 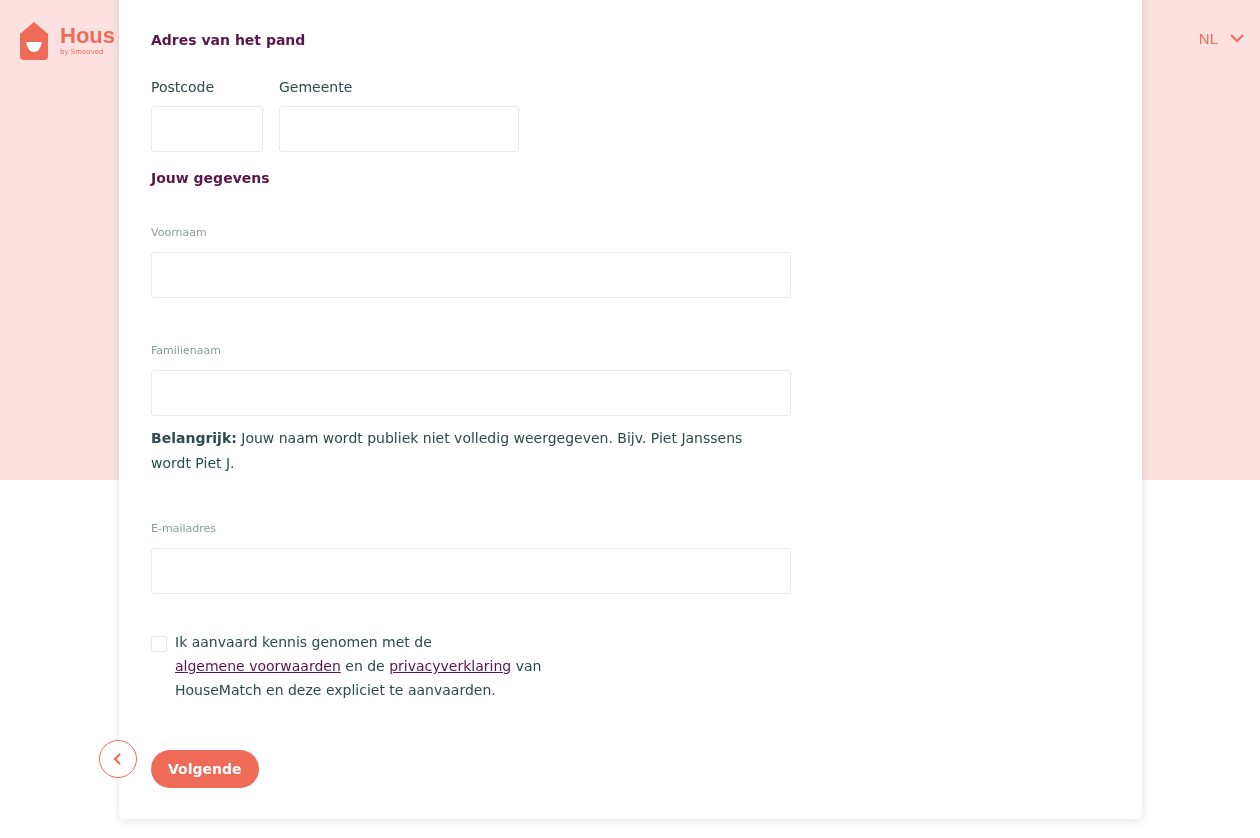 I want to click on chevron-left-icon, so click(x=118, y=759).